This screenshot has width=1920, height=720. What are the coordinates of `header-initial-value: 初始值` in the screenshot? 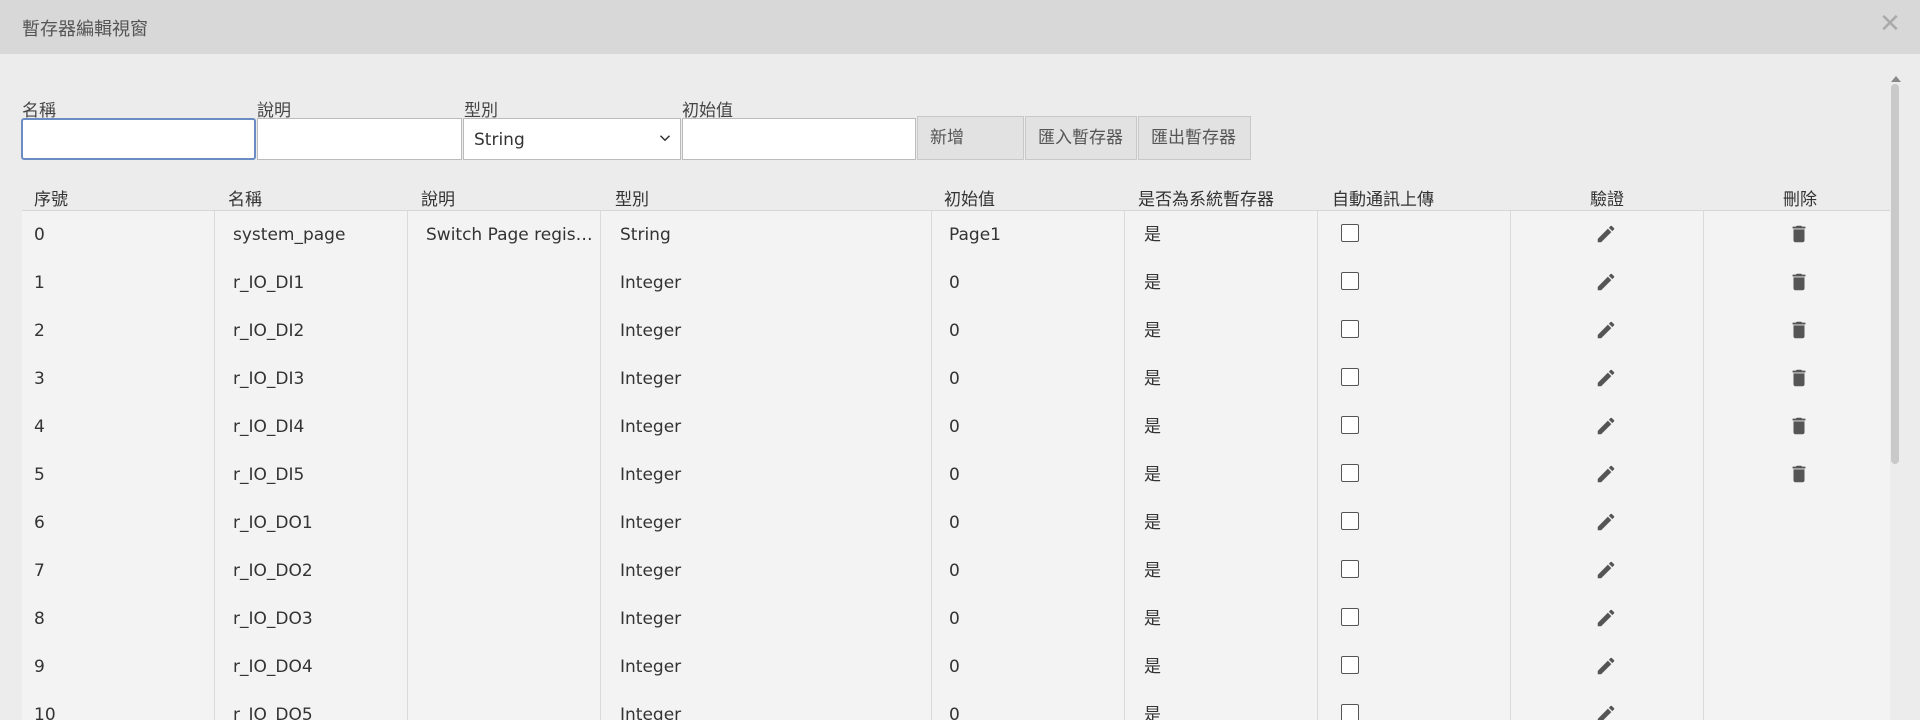 It's located at (969, 200).